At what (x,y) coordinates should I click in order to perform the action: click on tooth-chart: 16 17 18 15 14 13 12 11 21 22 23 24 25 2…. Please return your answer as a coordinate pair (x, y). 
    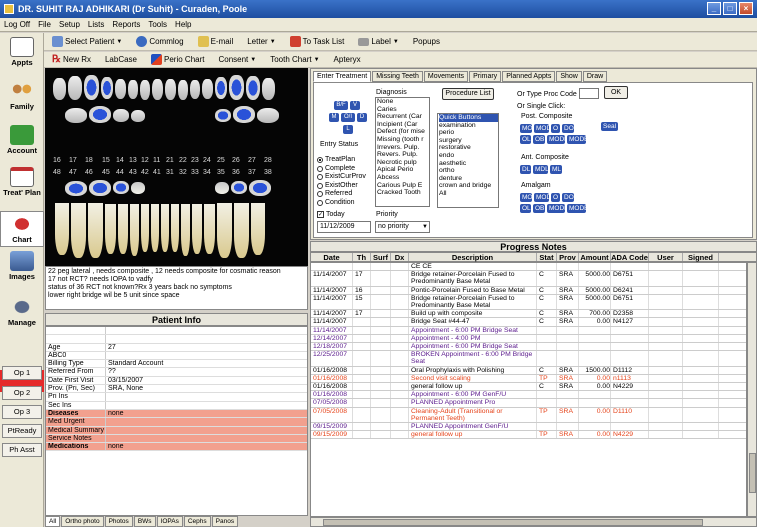
    Looking at the image, I should click on (176, 167).